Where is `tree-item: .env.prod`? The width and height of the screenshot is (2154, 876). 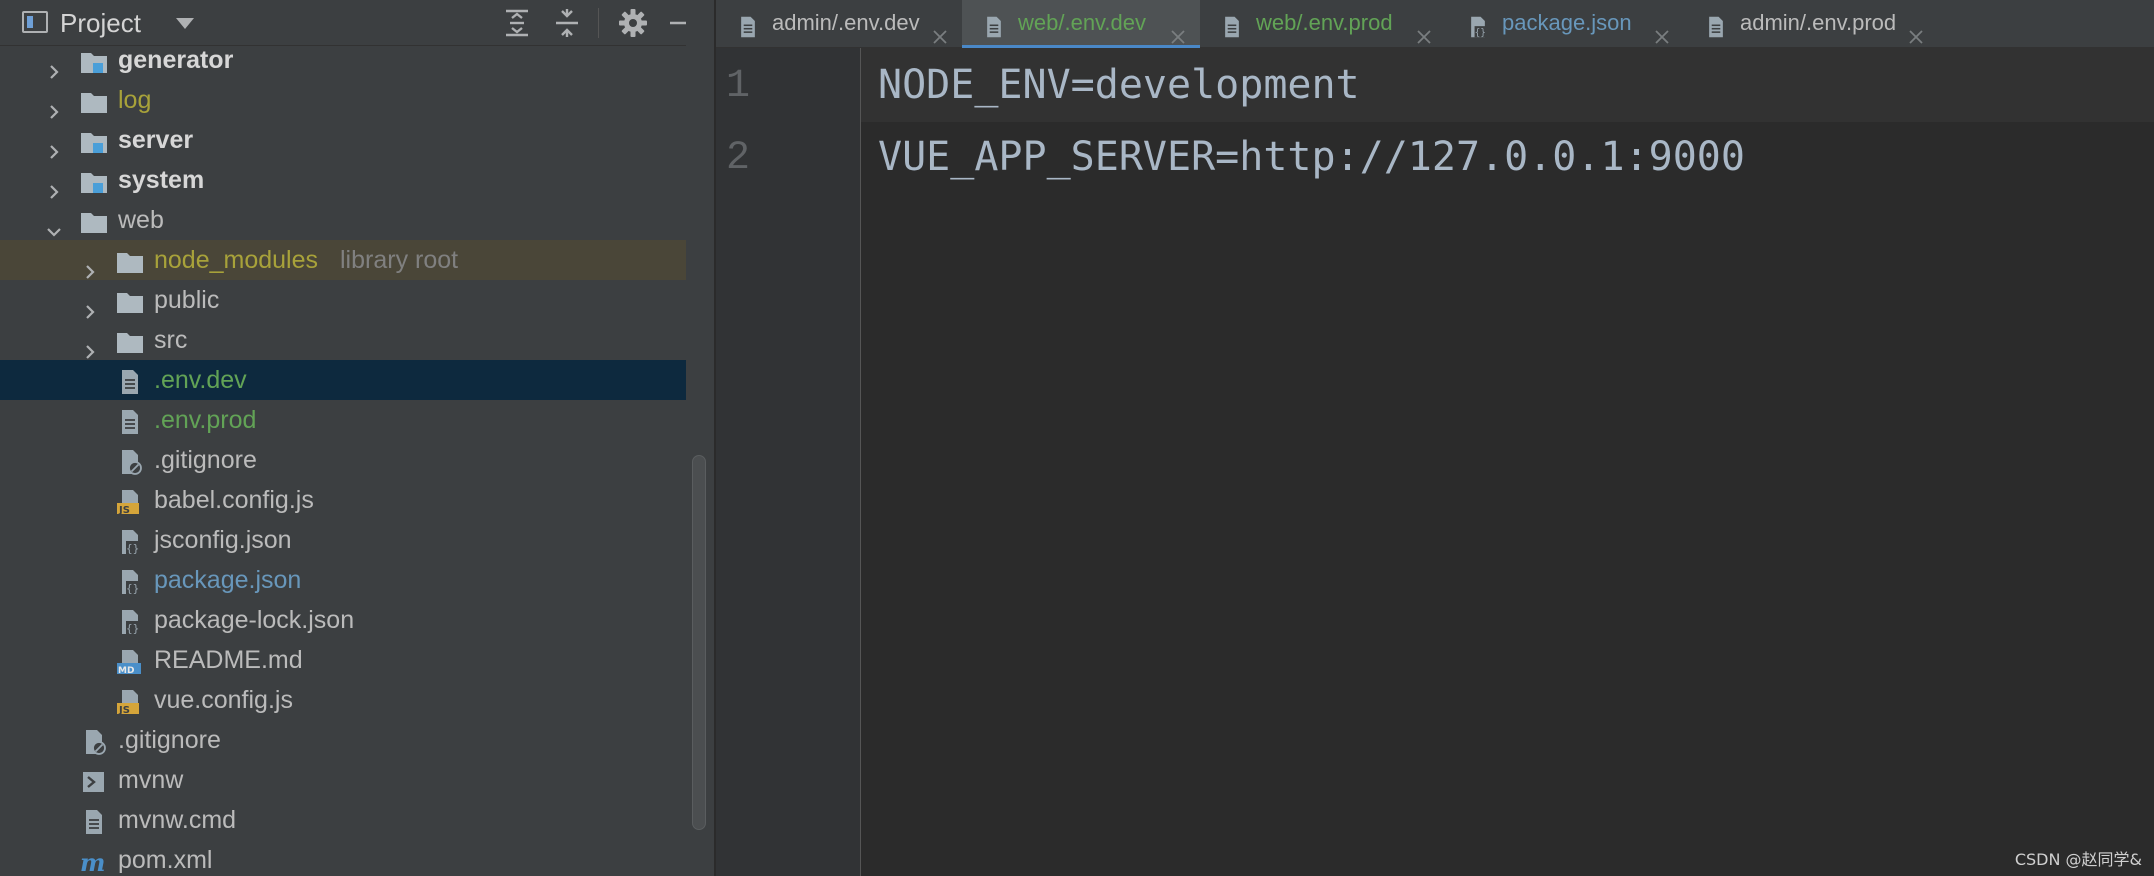
tree-item: .env.prod is located at coordinates (343, 420).